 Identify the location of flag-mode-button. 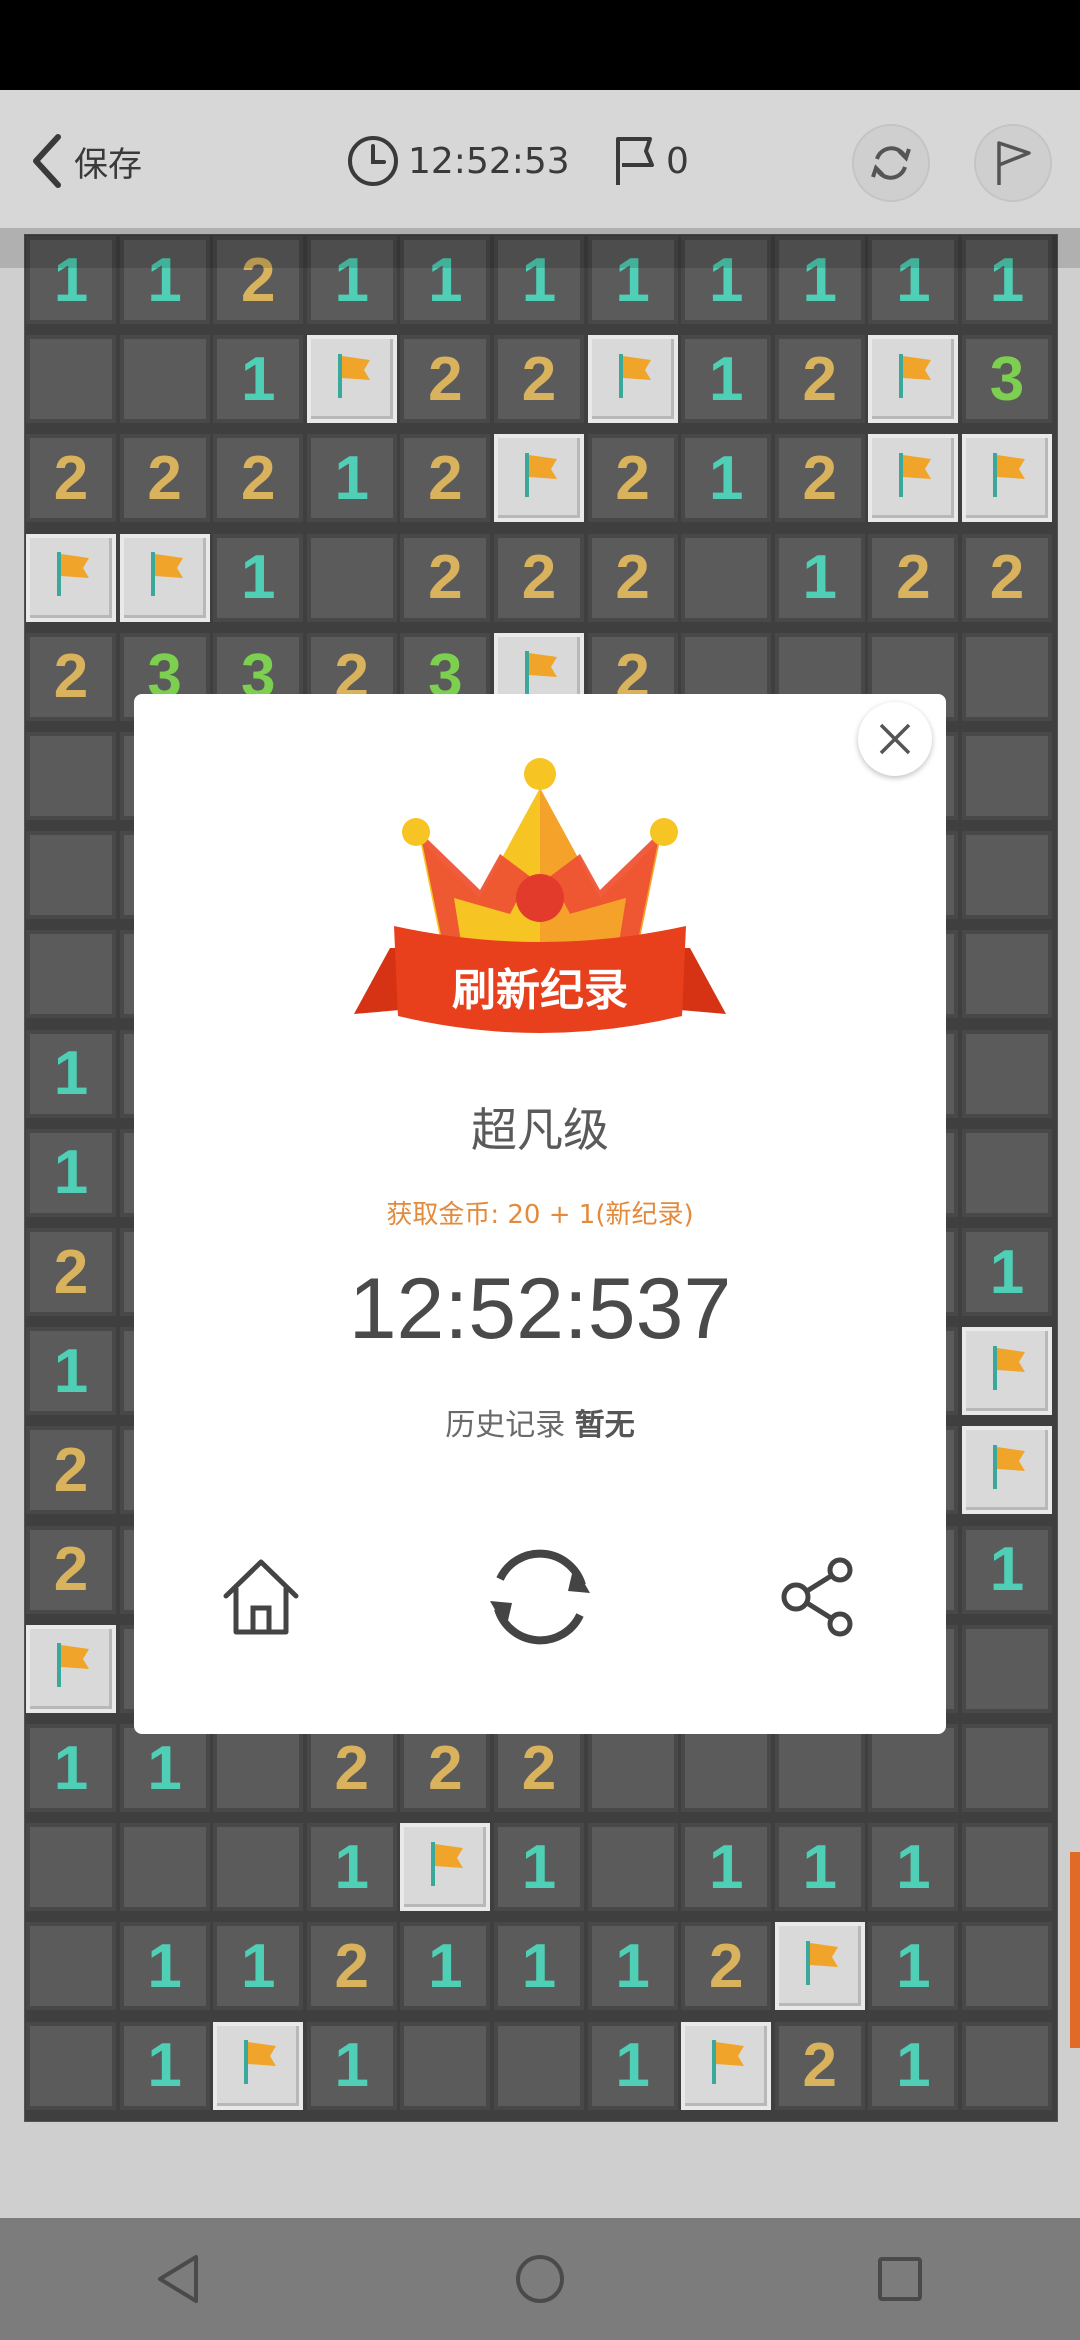
(1013, 163).